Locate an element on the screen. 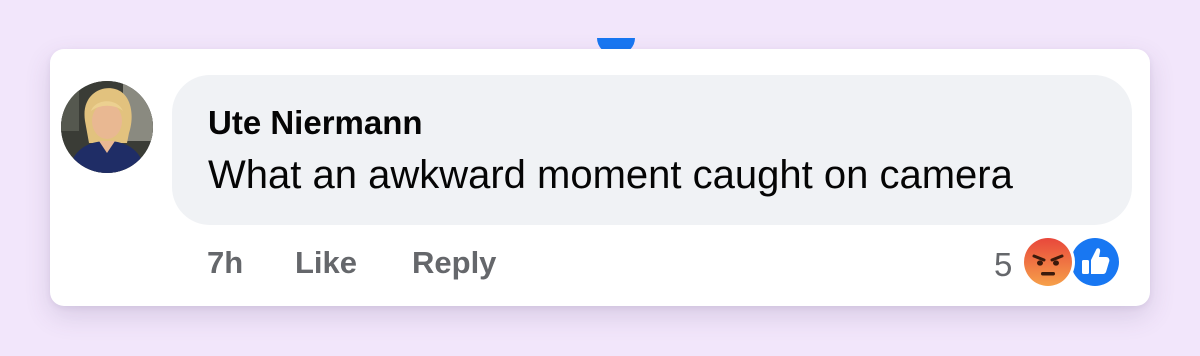 Image resolution: width=1200 pixels, height=356 pixels. reaction-summary: 5 is located at coordinates (1059, 262).